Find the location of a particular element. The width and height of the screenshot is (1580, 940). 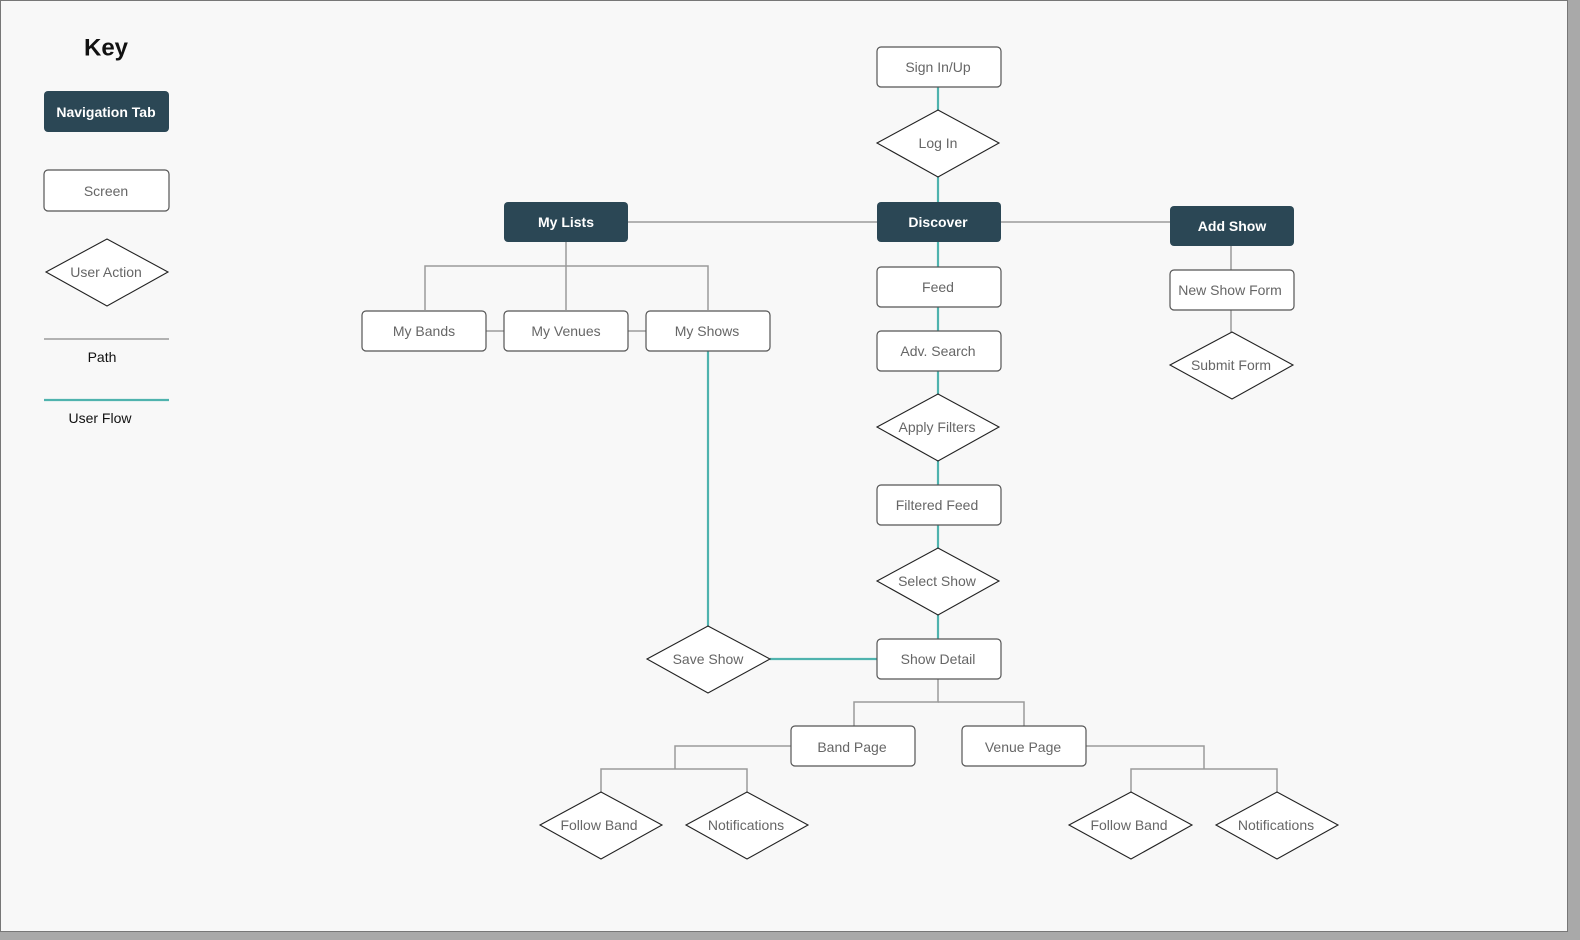

node-discover: Discover is located at coordinates (939, 222).